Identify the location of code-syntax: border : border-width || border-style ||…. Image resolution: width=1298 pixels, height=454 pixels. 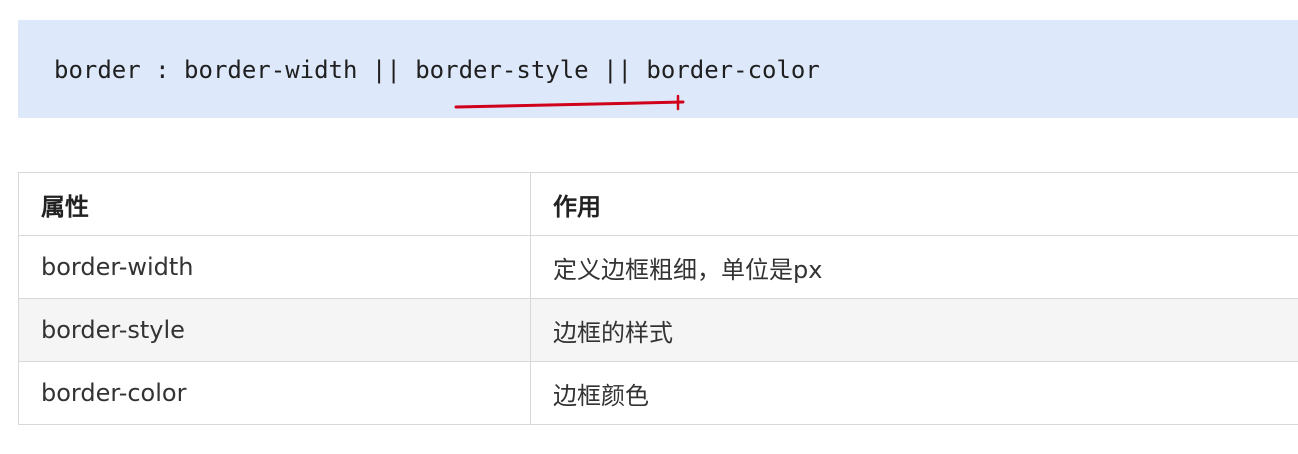
(437, 70).